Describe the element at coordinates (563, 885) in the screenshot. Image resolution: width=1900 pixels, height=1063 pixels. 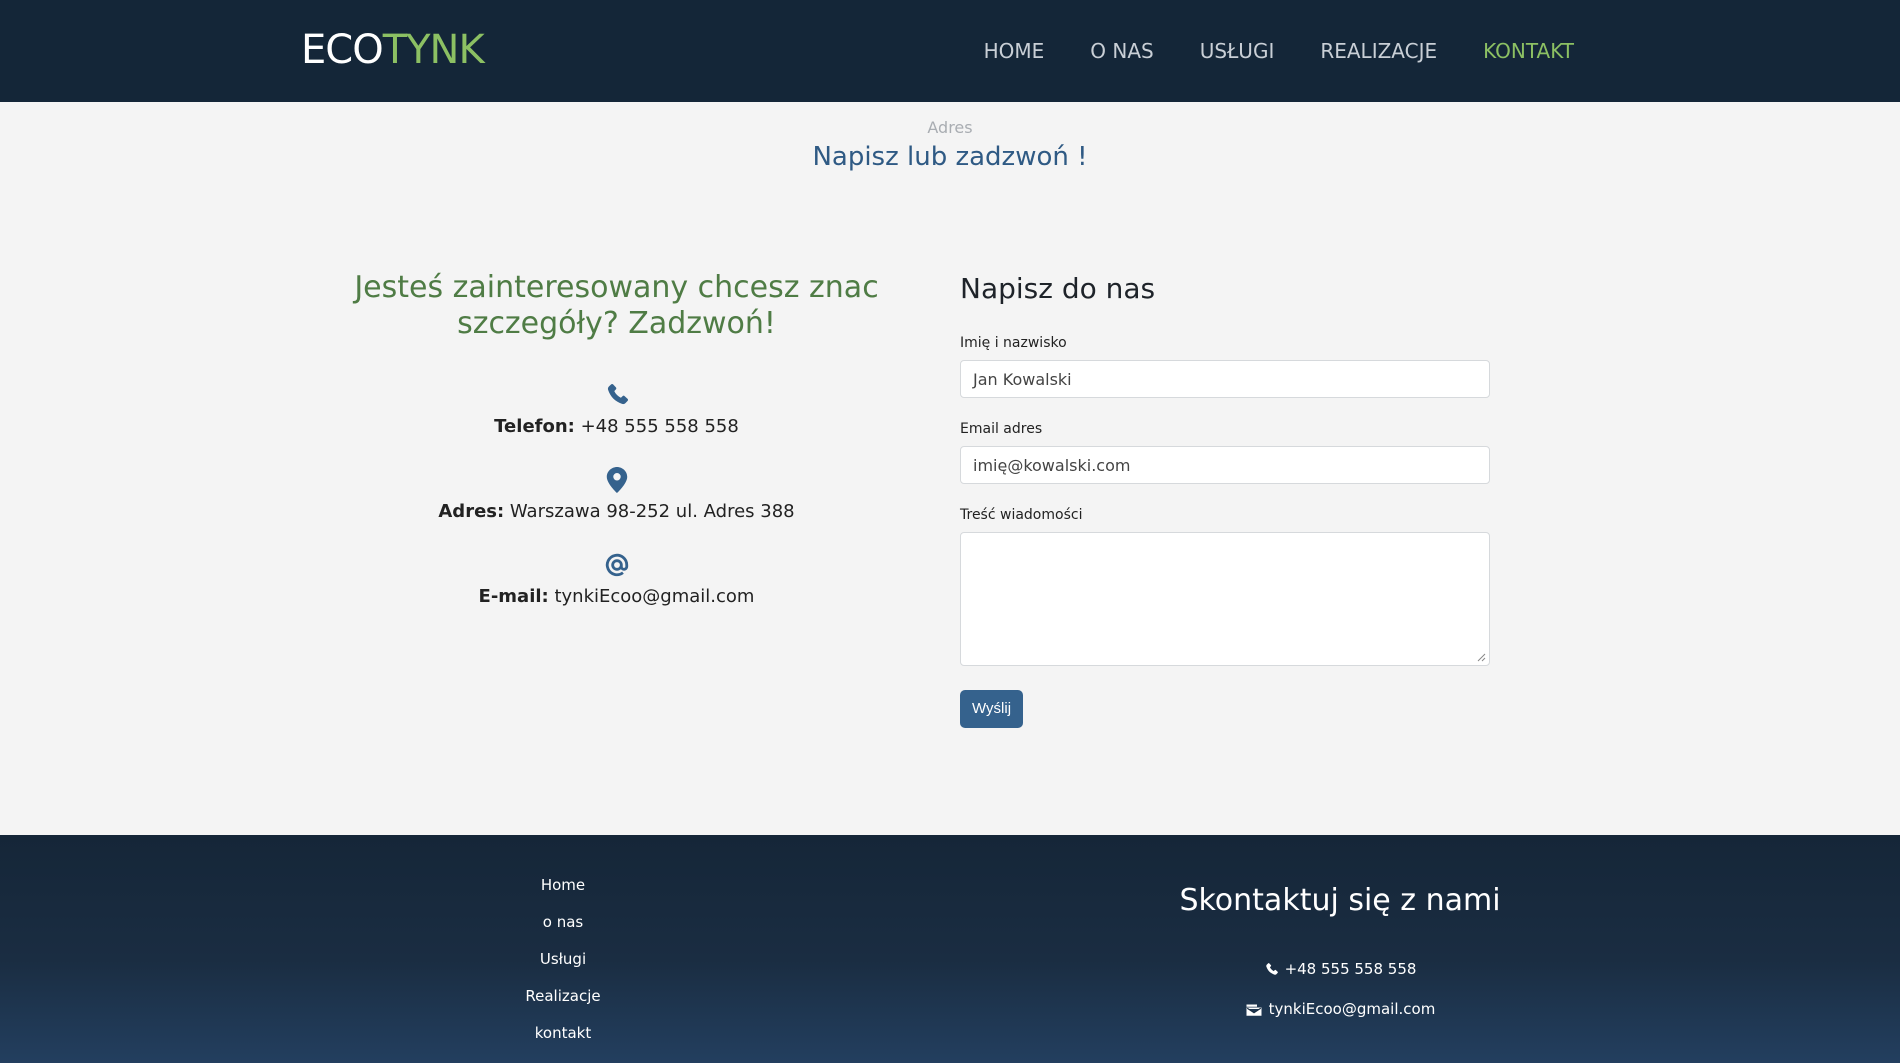
I see `footer-link-home: Home` at that location.